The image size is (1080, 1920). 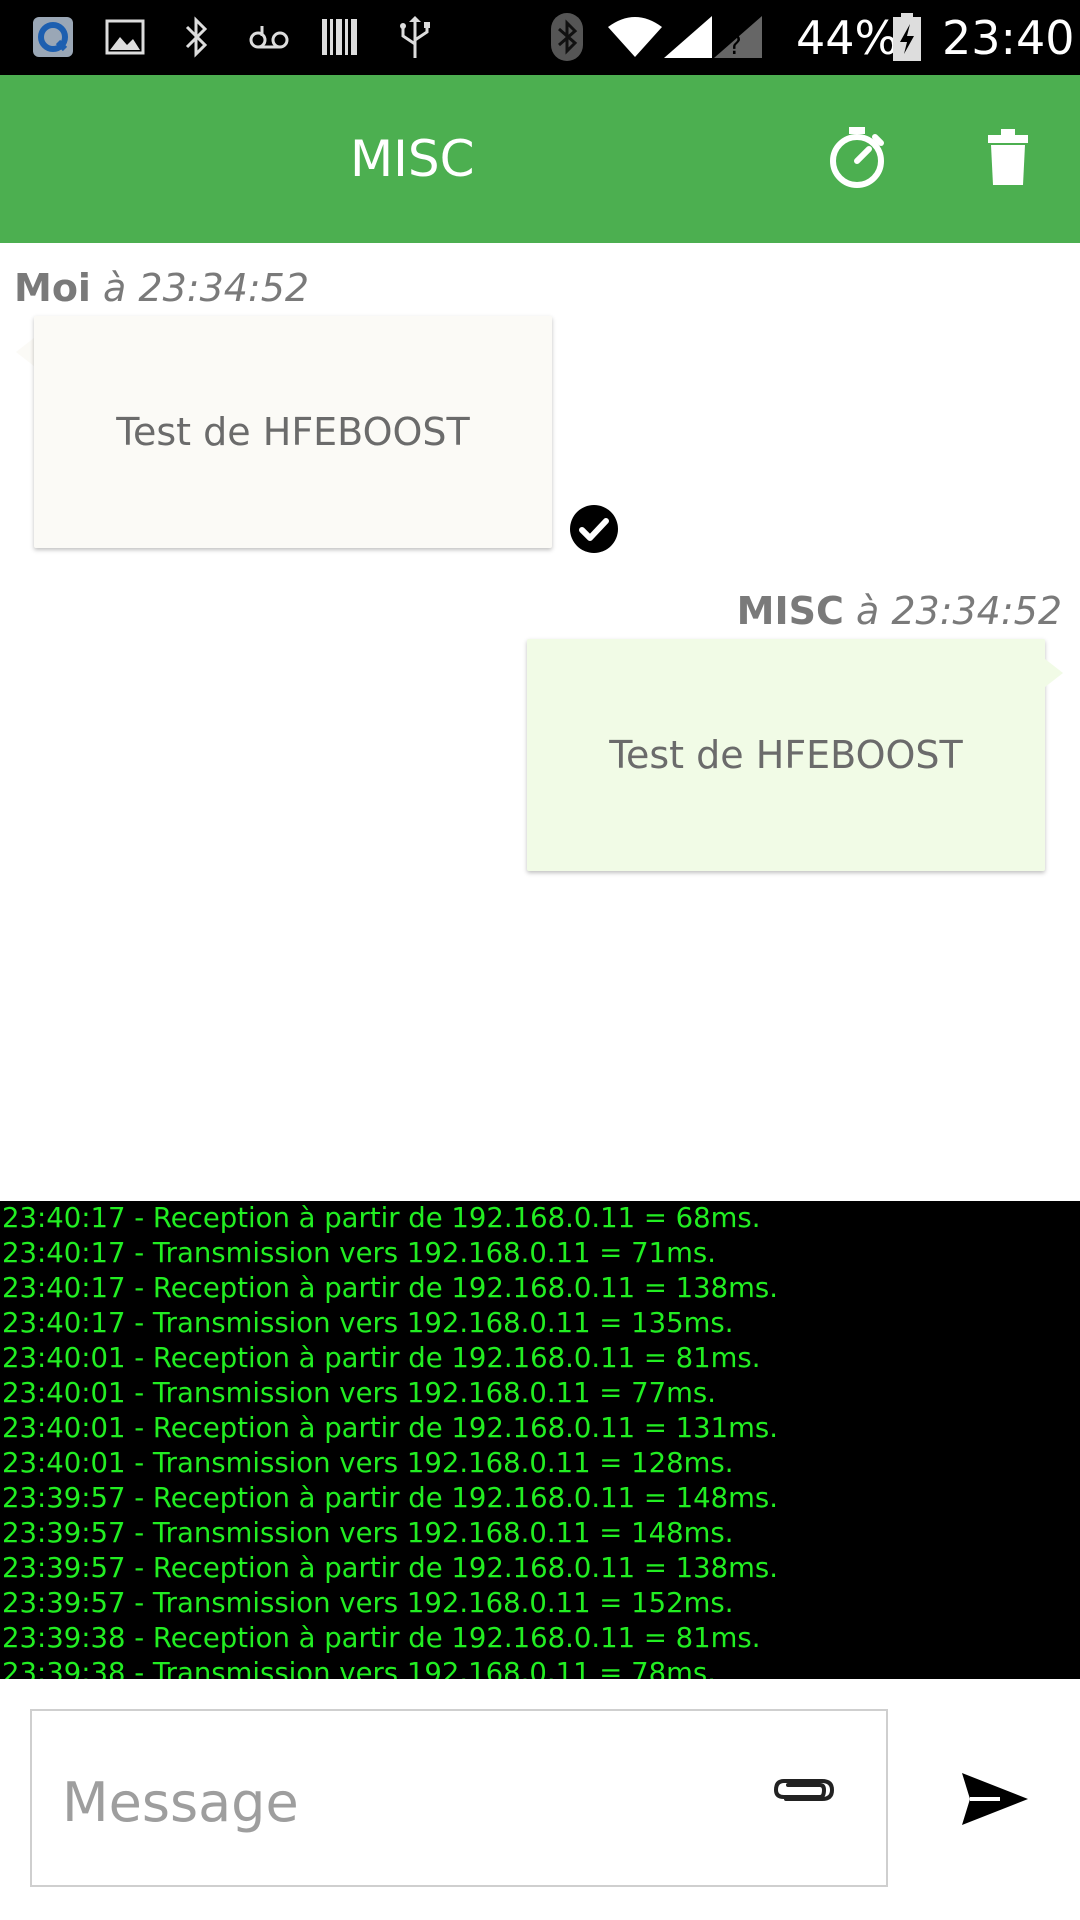 I want to click on message-input, so click(x=382, y=1802).